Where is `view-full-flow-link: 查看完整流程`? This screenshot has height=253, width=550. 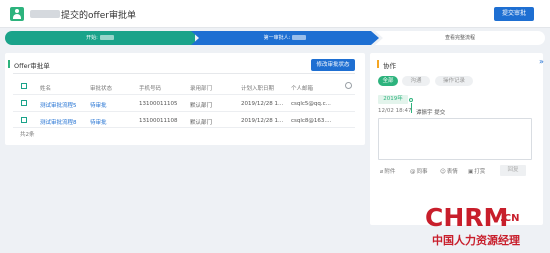
view-full-flow-link: 查看完整流程 is located at coordinates (460, 38).